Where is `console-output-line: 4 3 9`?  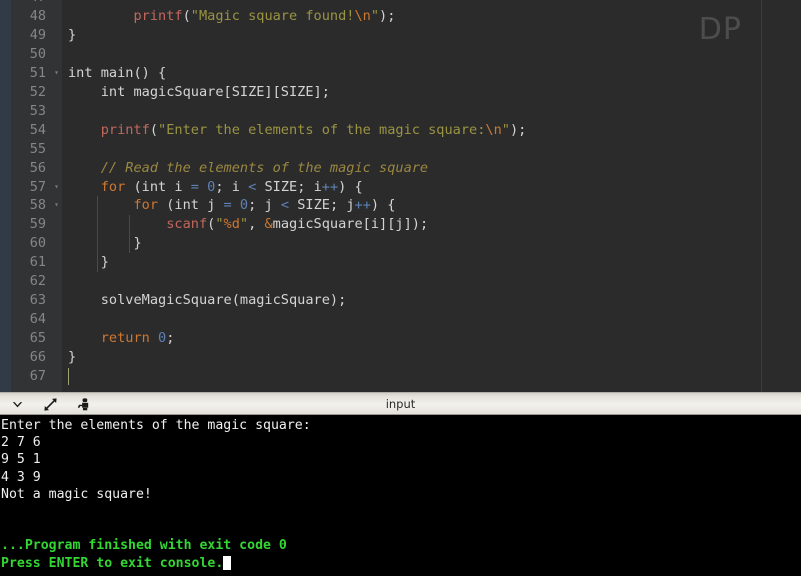 console-output-line: 4 3 9 is located at coordinates (401, 477).